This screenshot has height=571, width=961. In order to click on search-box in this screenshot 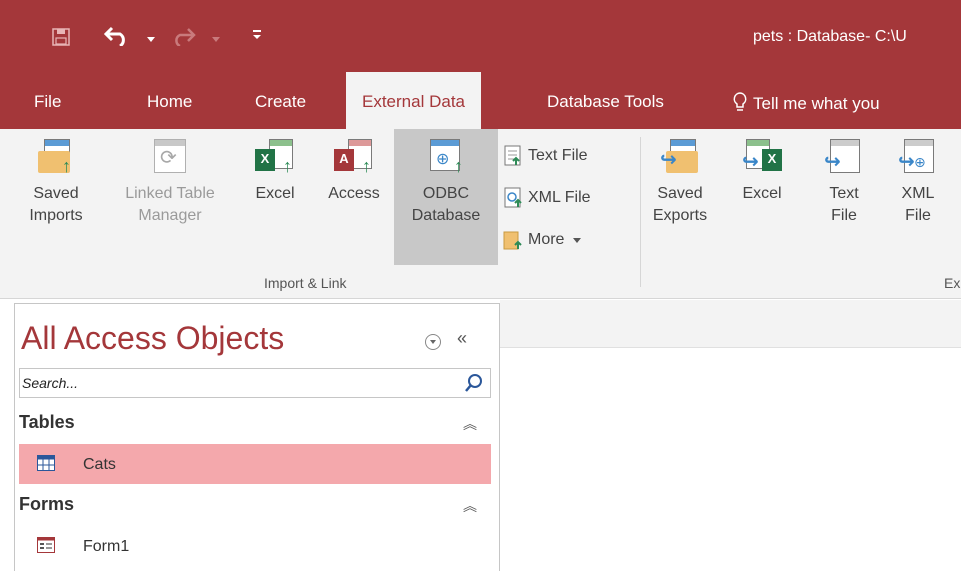, I will do `click(255, 383)`.